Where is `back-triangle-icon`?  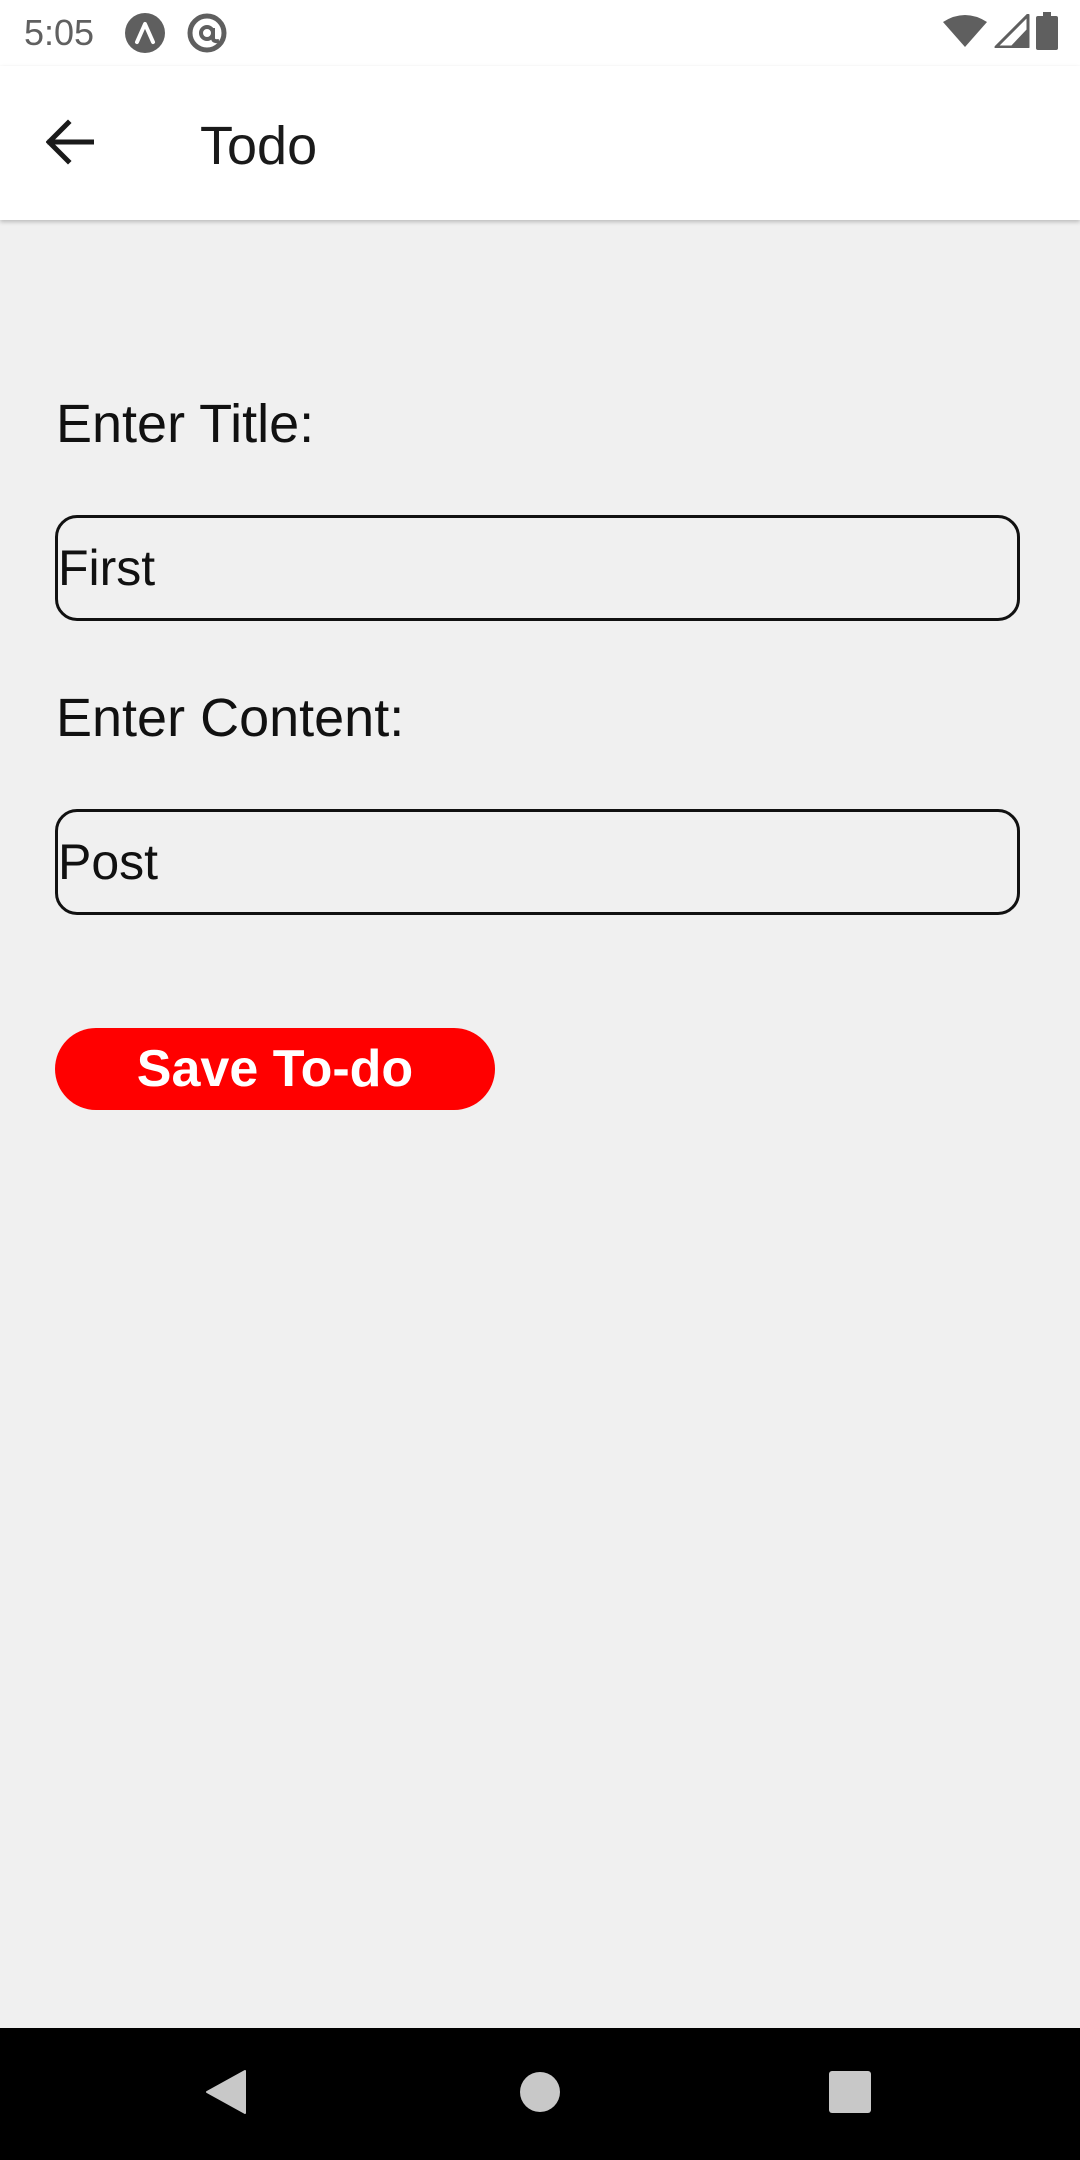 back-triangle-icon is located at coordinates (226, 2094).